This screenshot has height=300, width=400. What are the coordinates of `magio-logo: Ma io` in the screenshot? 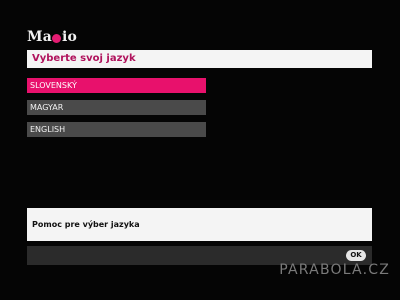 It's located at (52, 36).